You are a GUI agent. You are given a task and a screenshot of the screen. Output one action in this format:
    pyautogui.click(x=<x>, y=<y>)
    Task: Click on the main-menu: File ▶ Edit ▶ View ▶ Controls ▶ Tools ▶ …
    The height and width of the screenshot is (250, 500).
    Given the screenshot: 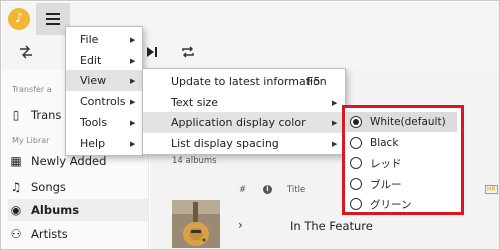 What is the action you would take?
    pyautogui.click(x=104, y=91)
    